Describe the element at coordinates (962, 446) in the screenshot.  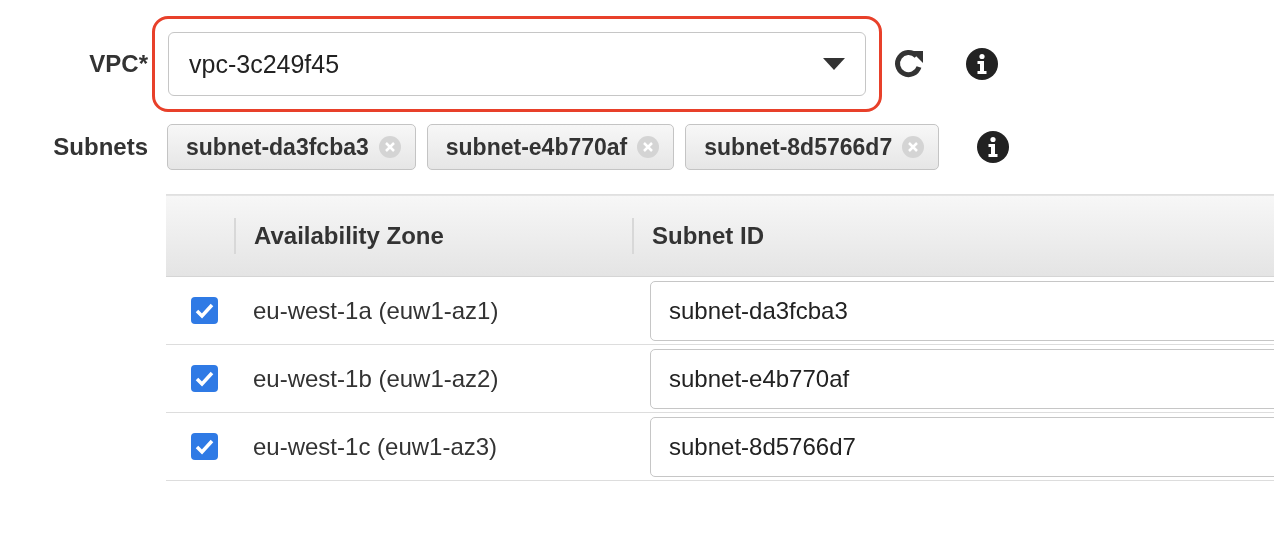
I see `subnet-id-field: subnet-8d5766d7` at that location.